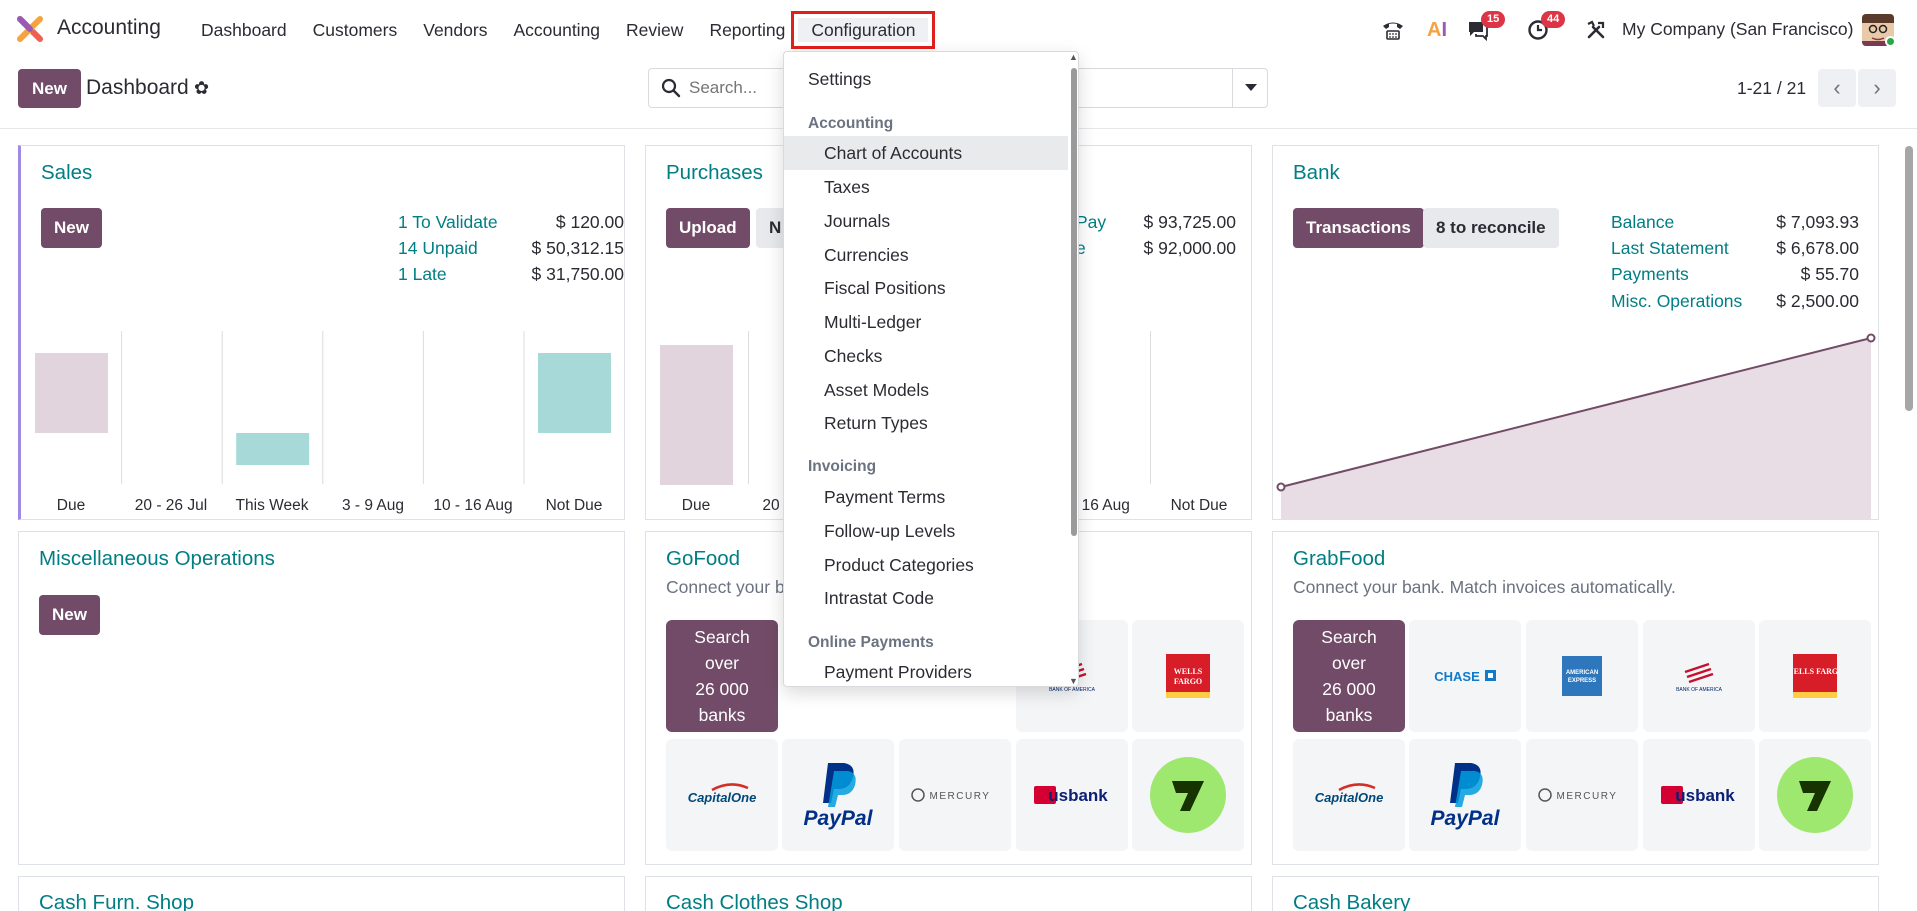 The height and width of the screenshot is (911, 1917). What do you see at coordinates (30, 29) in the screenshot?
I see `app-logo-icon` at bounding box center [30, 29].